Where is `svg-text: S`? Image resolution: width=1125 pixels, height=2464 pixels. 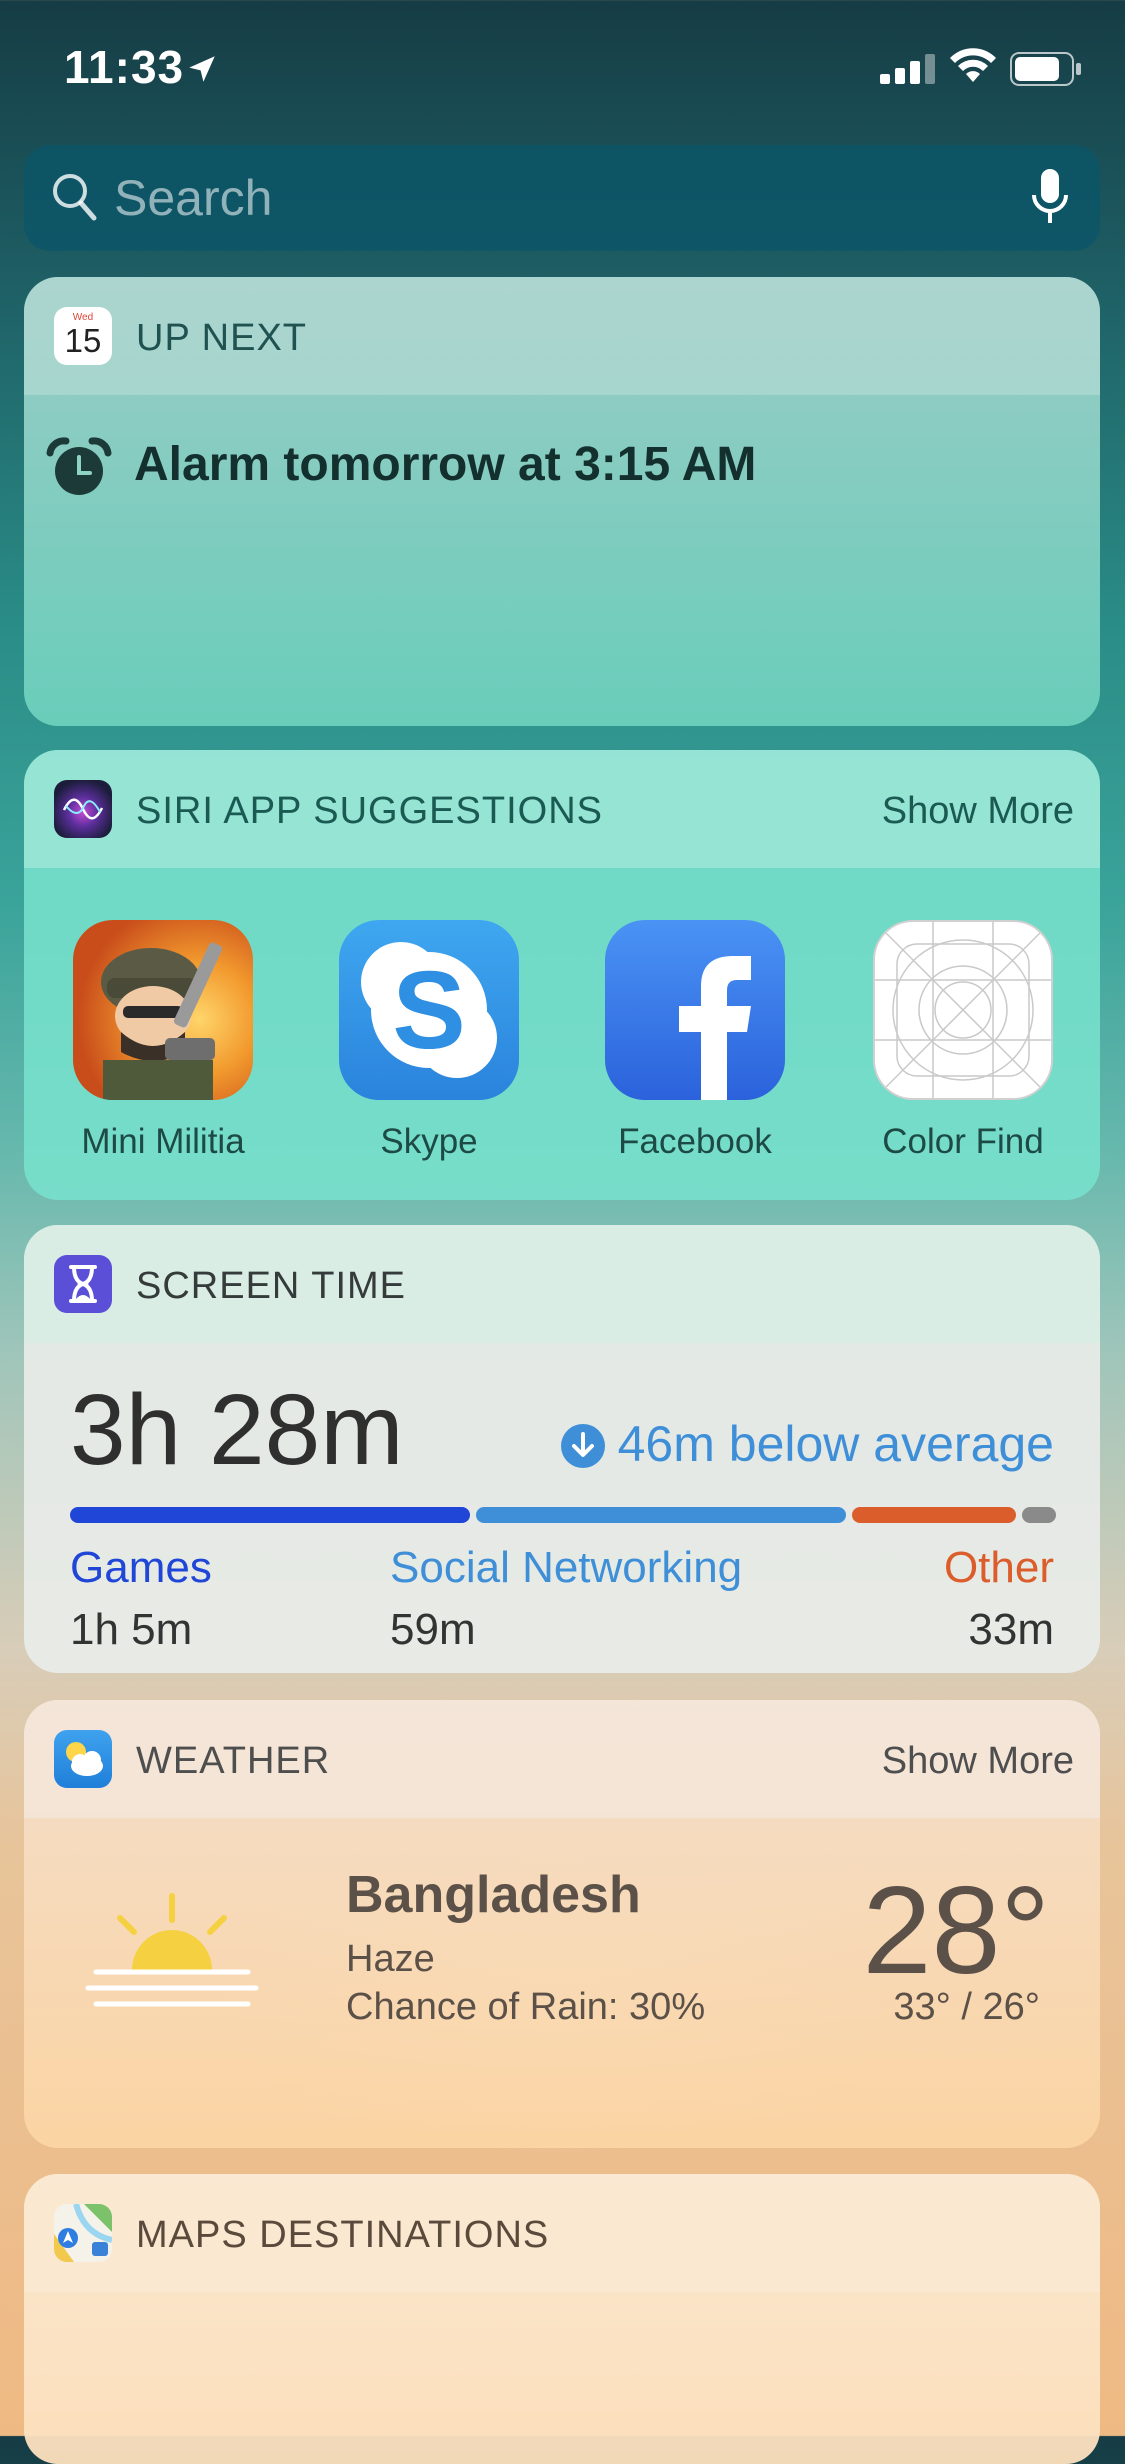 svg-text: S is located at coordinates (428, 1010).